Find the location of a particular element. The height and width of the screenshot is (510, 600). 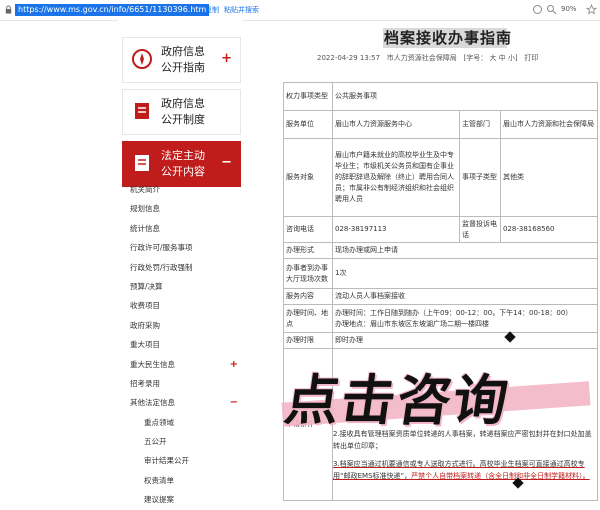

sidebar-item-major-projects: 重大项目 is located at coordinates (186, 344).